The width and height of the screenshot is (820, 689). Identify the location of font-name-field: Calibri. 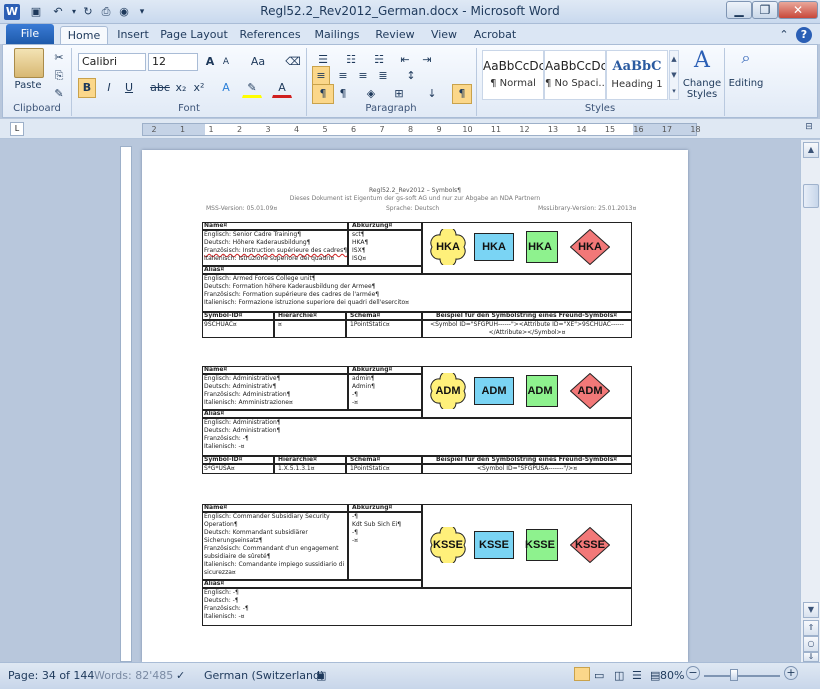
(112, 62).